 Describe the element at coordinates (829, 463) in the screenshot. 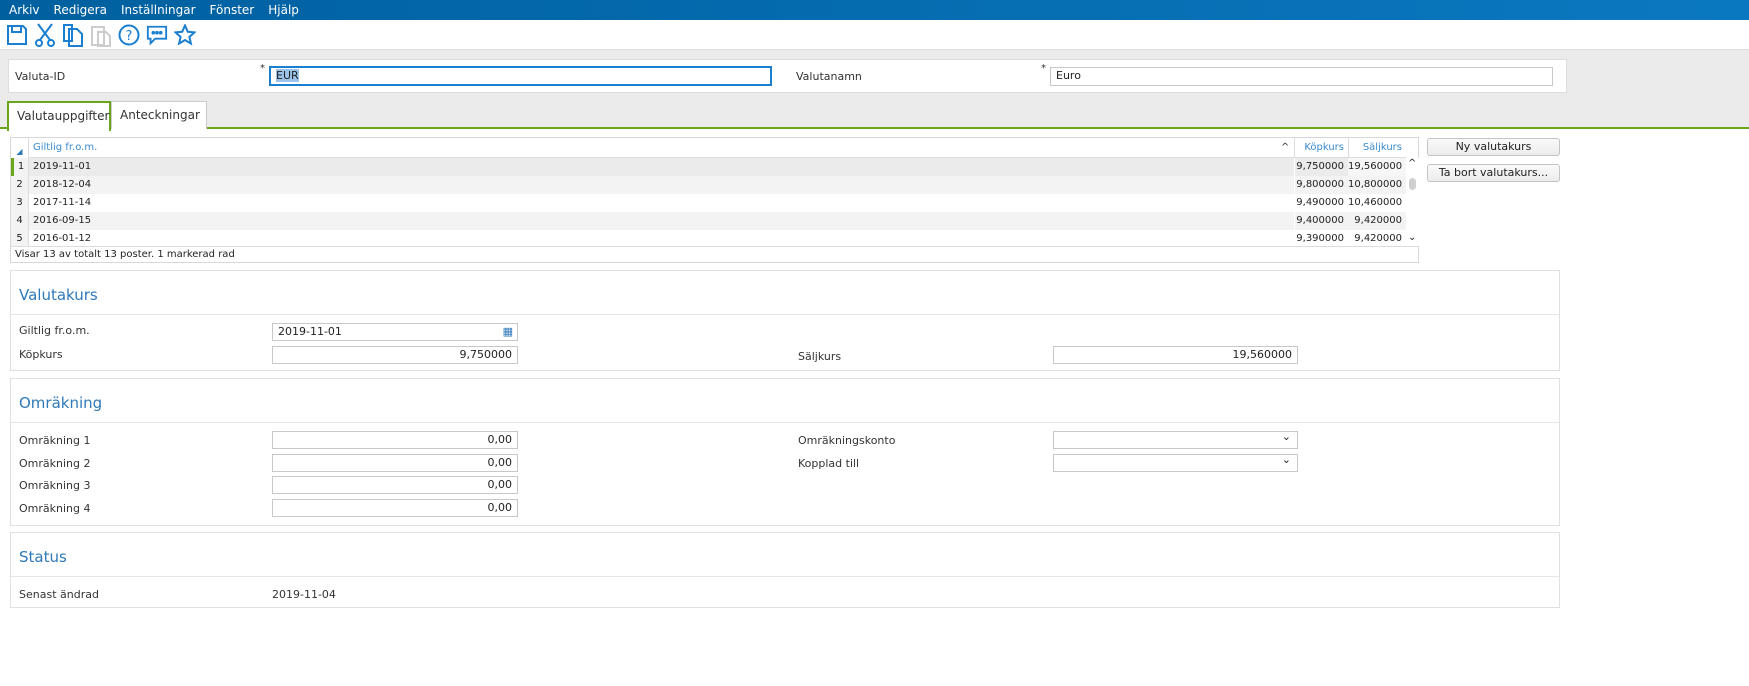

I see `kopplad-till-label: Kopplad till` at that location.